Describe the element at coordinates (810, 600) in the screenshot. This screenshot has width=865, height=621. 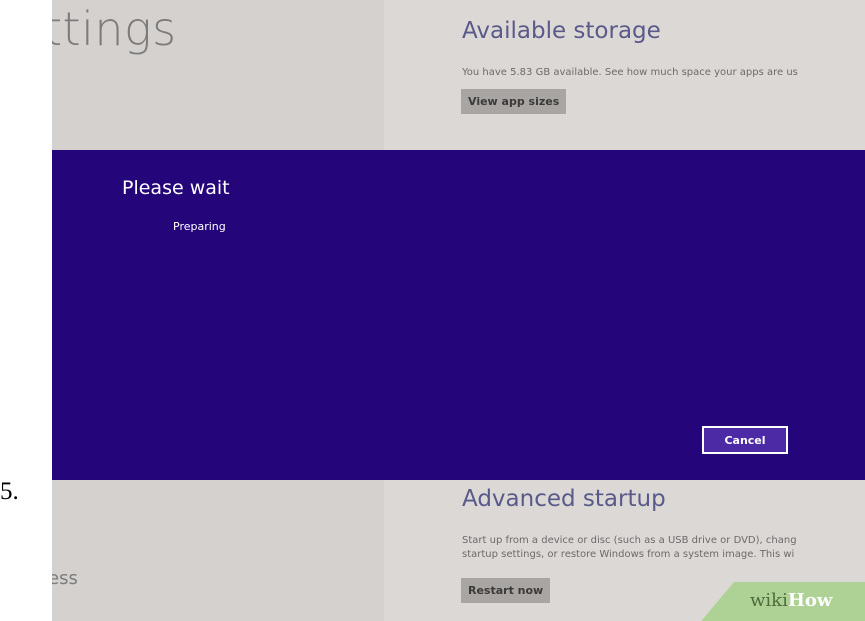
I see `watermark-how: How` at that location.